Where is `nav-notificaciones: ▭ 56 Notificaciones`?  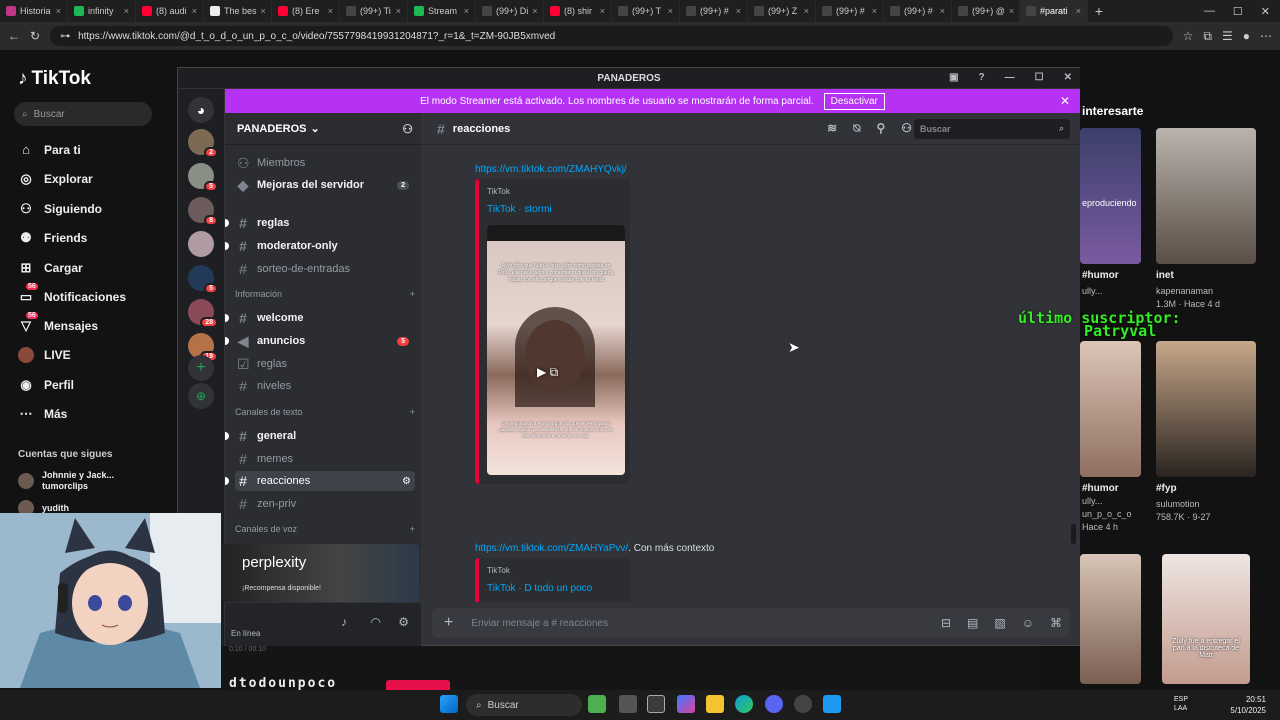
nav-notificaciones: ▭ 56 Notificaciones is located at coordinates (72, 294).